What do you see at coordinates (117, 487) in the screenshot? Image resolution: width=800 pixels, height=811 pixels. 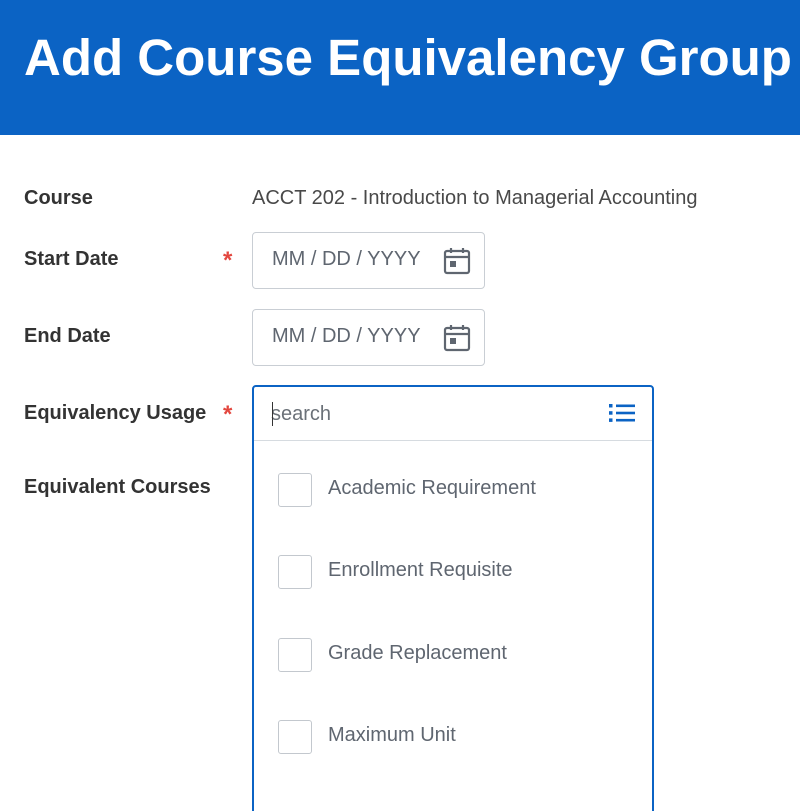 I see `equivalent-courses-label: Equivalent Courses` at bounding box center [117, 487].